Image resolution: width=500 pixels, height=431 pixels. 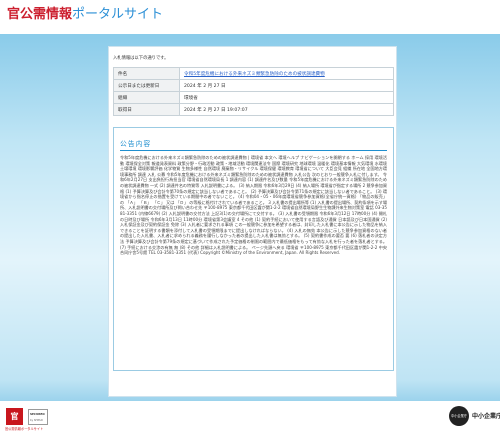 What do you see at coordinates (286, 97) in the screenshot?
I see `meta-value-organization: 環境省` at bounding box center [286, 97].